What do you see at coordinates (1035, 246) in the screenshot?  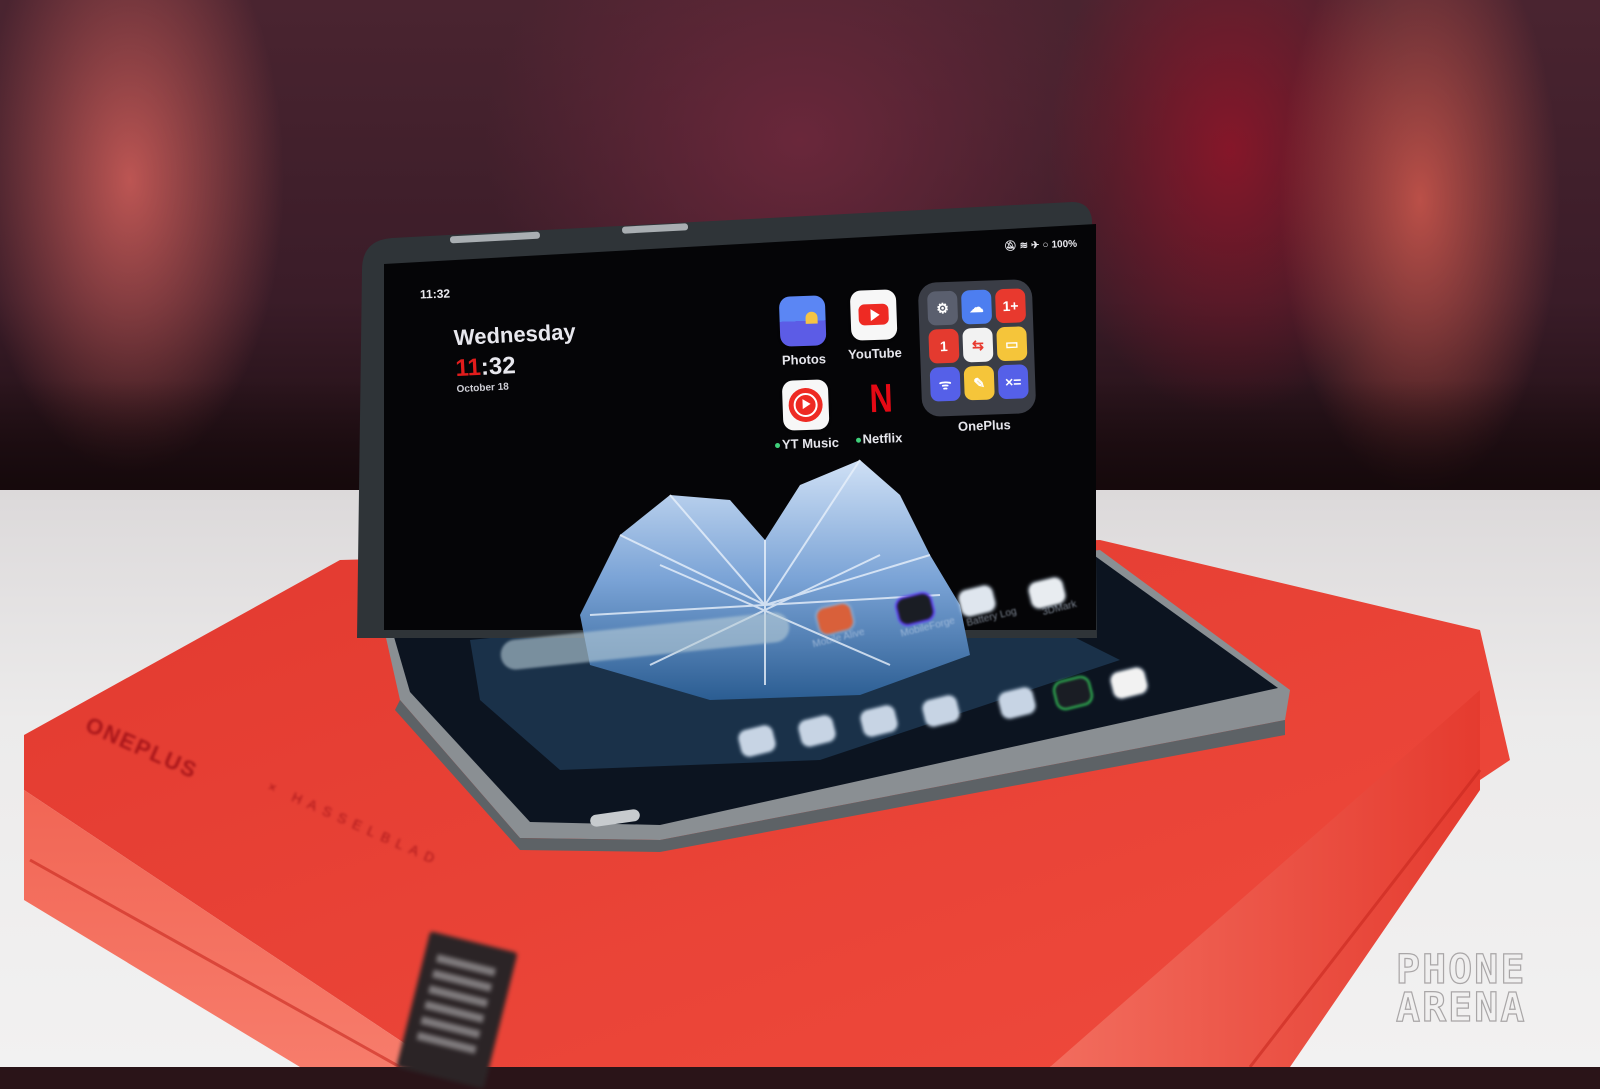 I see `airplane-icon: ✈` at bounding box center [1035, 246].